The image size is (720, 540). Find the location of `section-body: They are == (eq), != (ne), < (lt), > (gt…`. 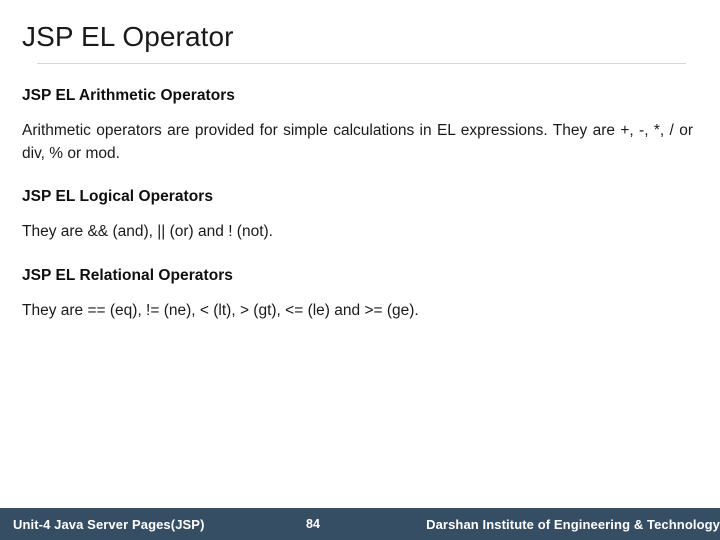

section-body: They are == (eq), != (ne), < (lt), > (gt… is located at coordinates (220, 310).